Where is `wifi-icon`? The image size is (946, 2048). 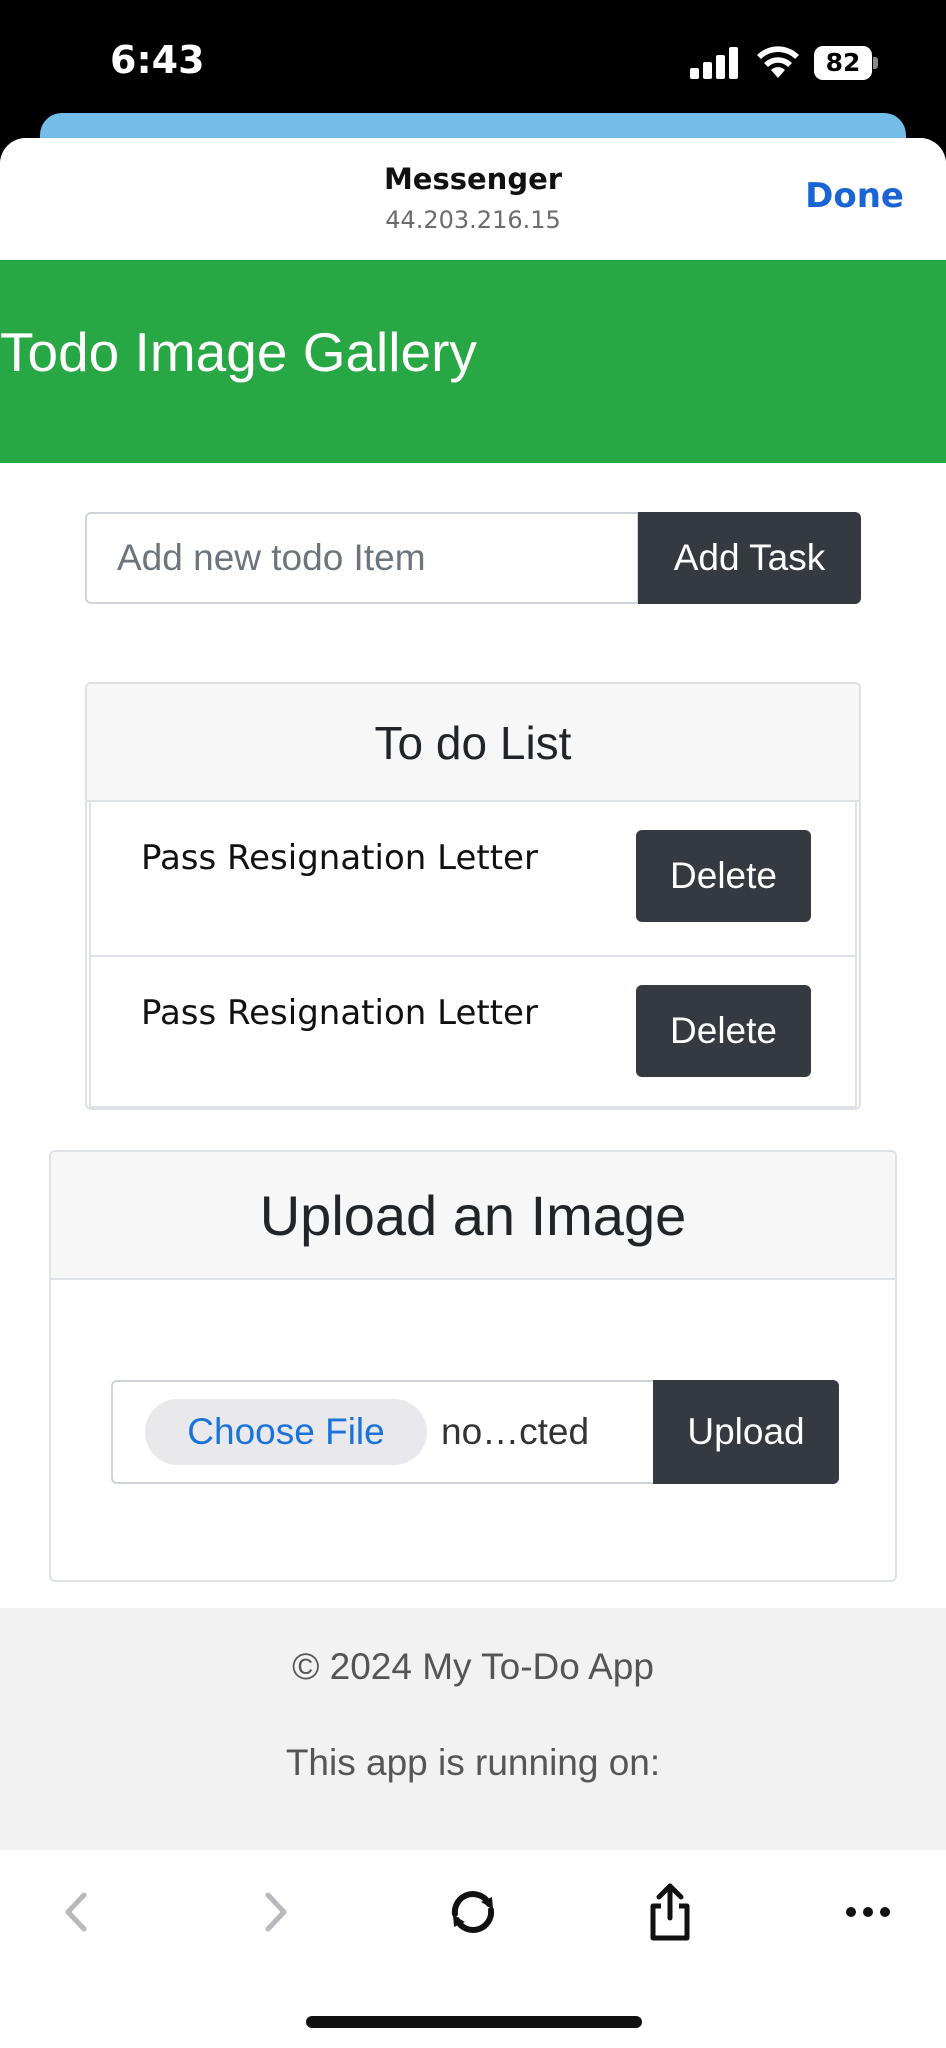 wifi-icon is located at coordinates (778, 62).